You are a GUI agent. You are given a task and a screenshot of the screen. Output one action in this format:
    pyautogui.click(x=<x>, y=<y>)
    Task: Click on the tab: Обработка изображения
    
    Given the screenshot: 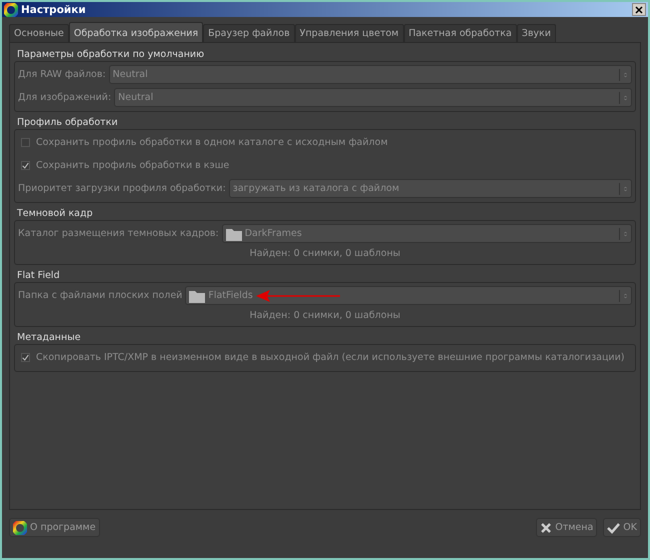 What is the action you would take?
    pyautogui.click(x=136, y=32)
    